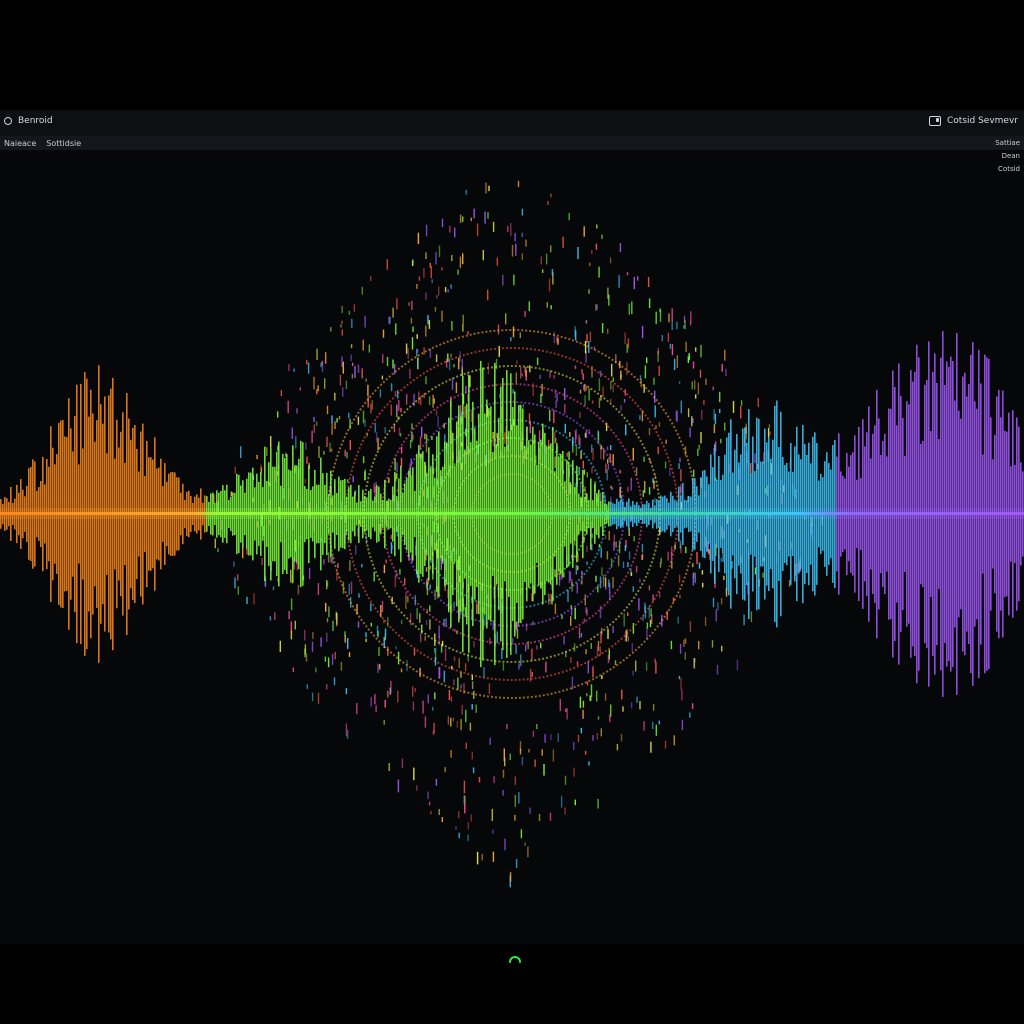  I want to click on letterbox-top, so click(512, 55).